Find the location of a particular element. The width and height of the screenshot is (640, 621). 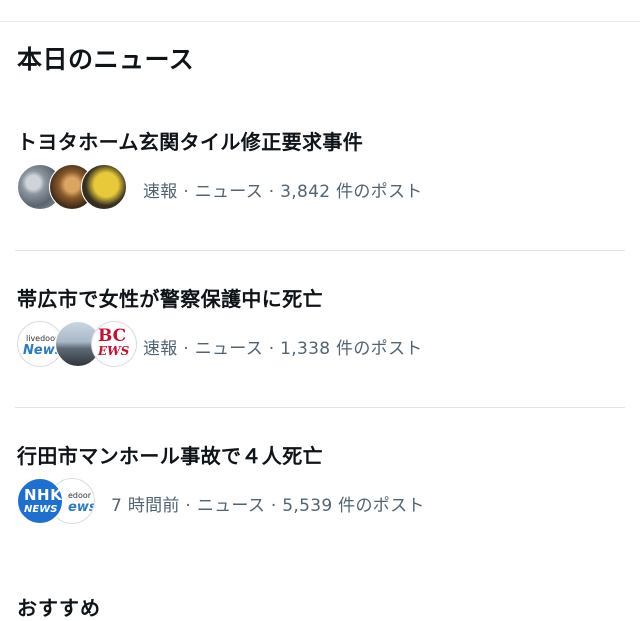

section-title: 本日のニュース is located at coordinates (106, 59).